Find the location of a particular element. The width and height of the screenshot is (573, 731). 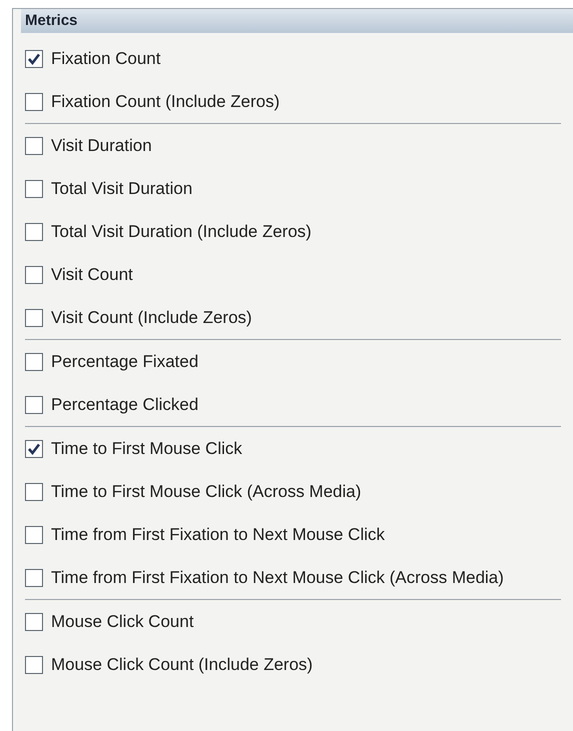

metric-checkbox: Fixation Count is located at coordinates (293, 58).